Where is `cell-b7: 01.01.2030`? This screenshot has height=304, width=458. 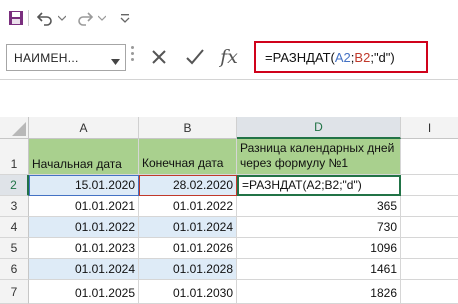 cell-b7: 01.01.2030 is located at coordinates (188, 292).